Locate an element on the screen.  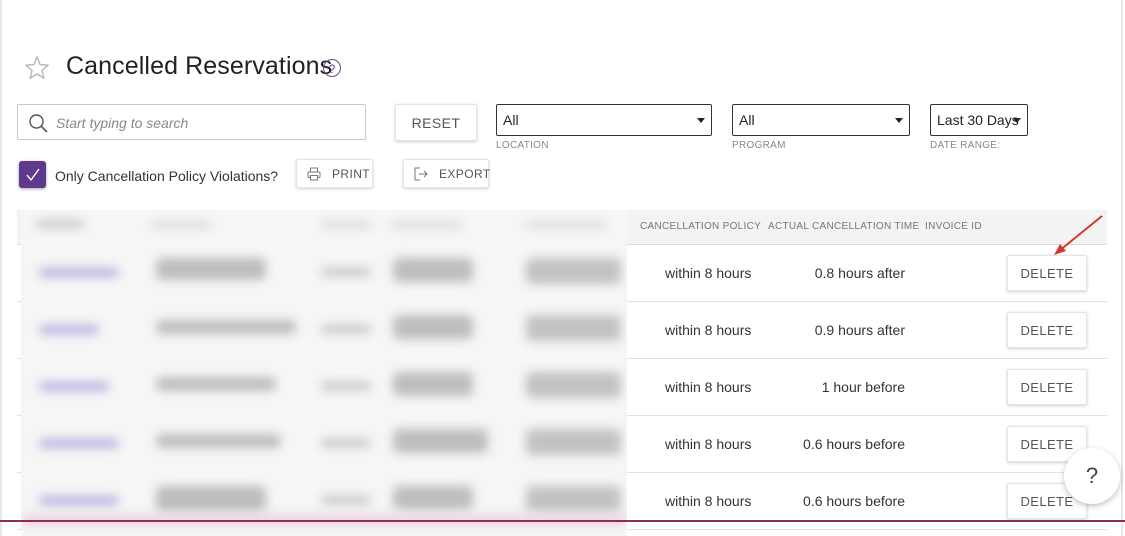
date-range-label: DATE RANGE: is located at coordinates (965, 145).